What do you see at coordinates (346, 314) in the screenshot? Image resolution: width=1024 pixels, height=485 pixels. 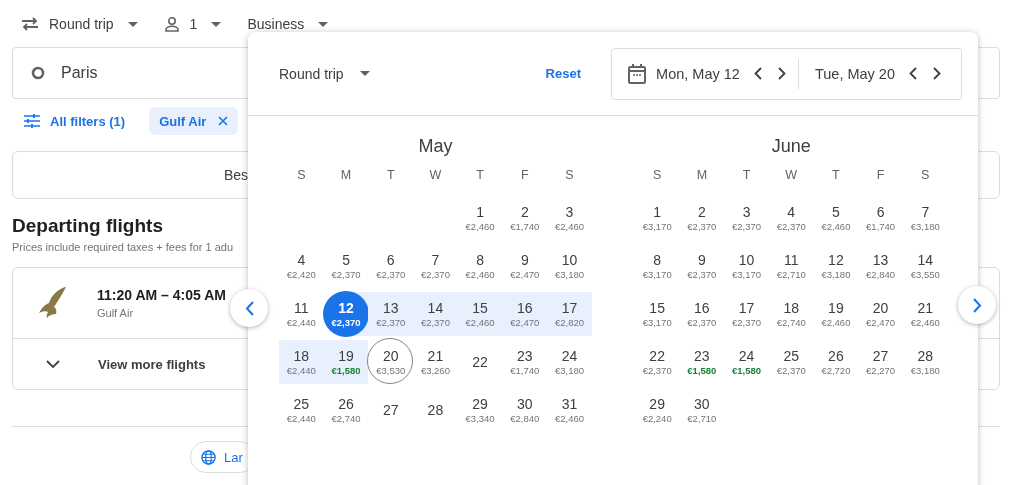 I see `day-cell: 12 €2,370` at bounding box center [346, 314].